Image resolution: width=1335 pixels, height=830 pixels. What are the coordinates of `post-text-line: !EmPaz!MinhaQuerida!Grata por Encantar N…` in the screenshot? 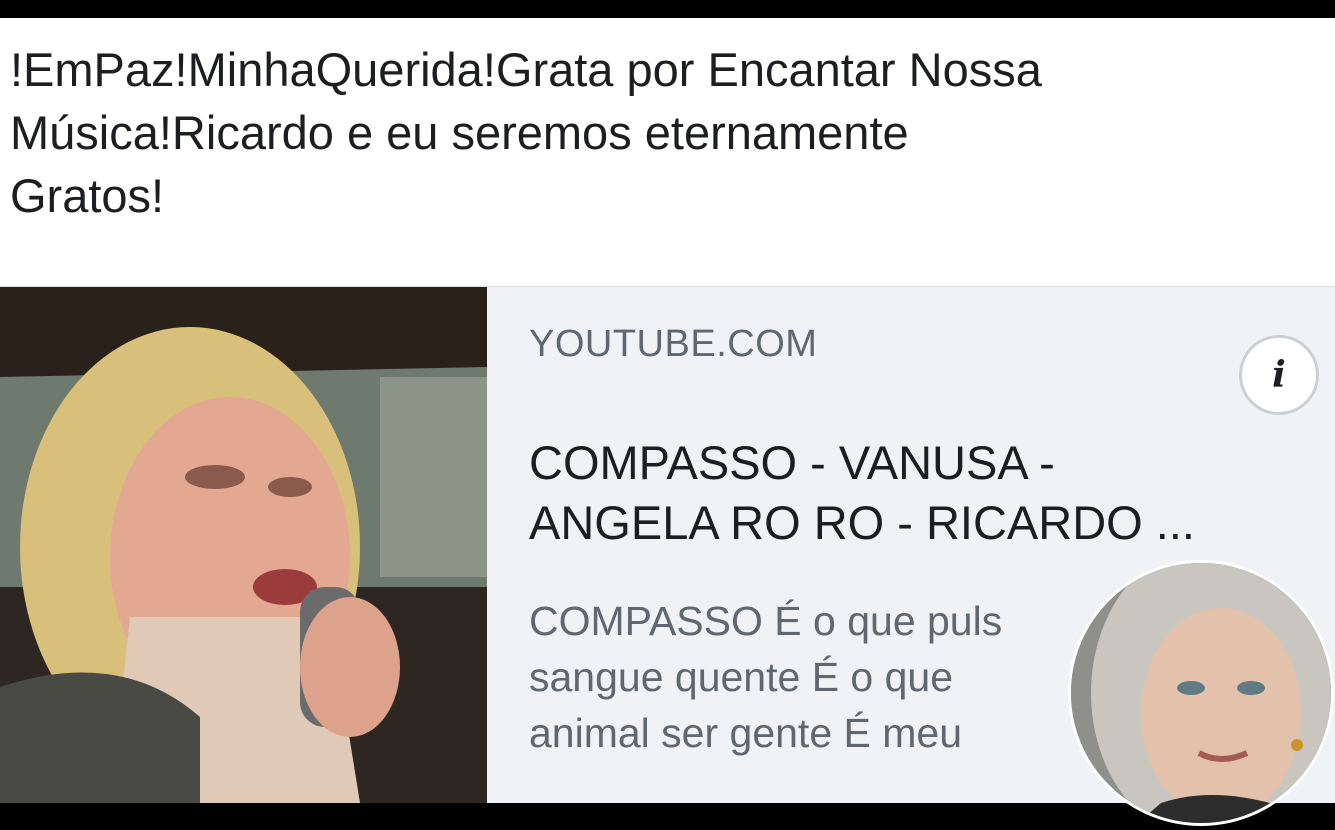 It's located at (526, 69).